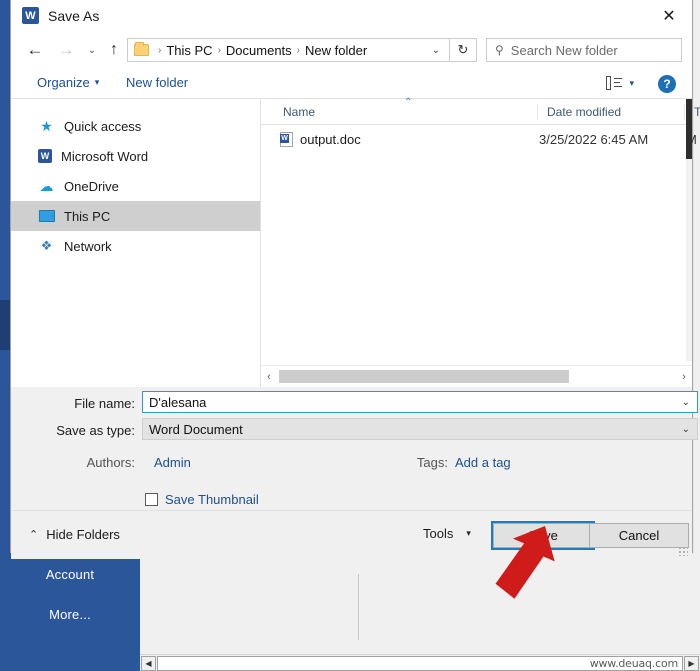 The image size is (700, 671). I want to click on tools-button: Tools ▾, so click(447, 533).